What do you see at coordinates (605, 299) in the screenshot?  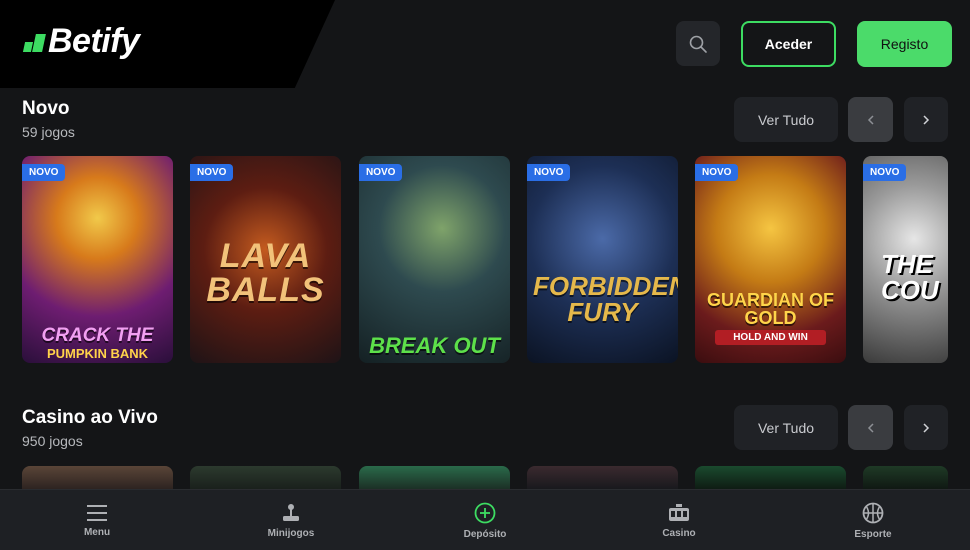 I see `game-title: FORBIDDEN FURY` at bounding box center [605, 299].